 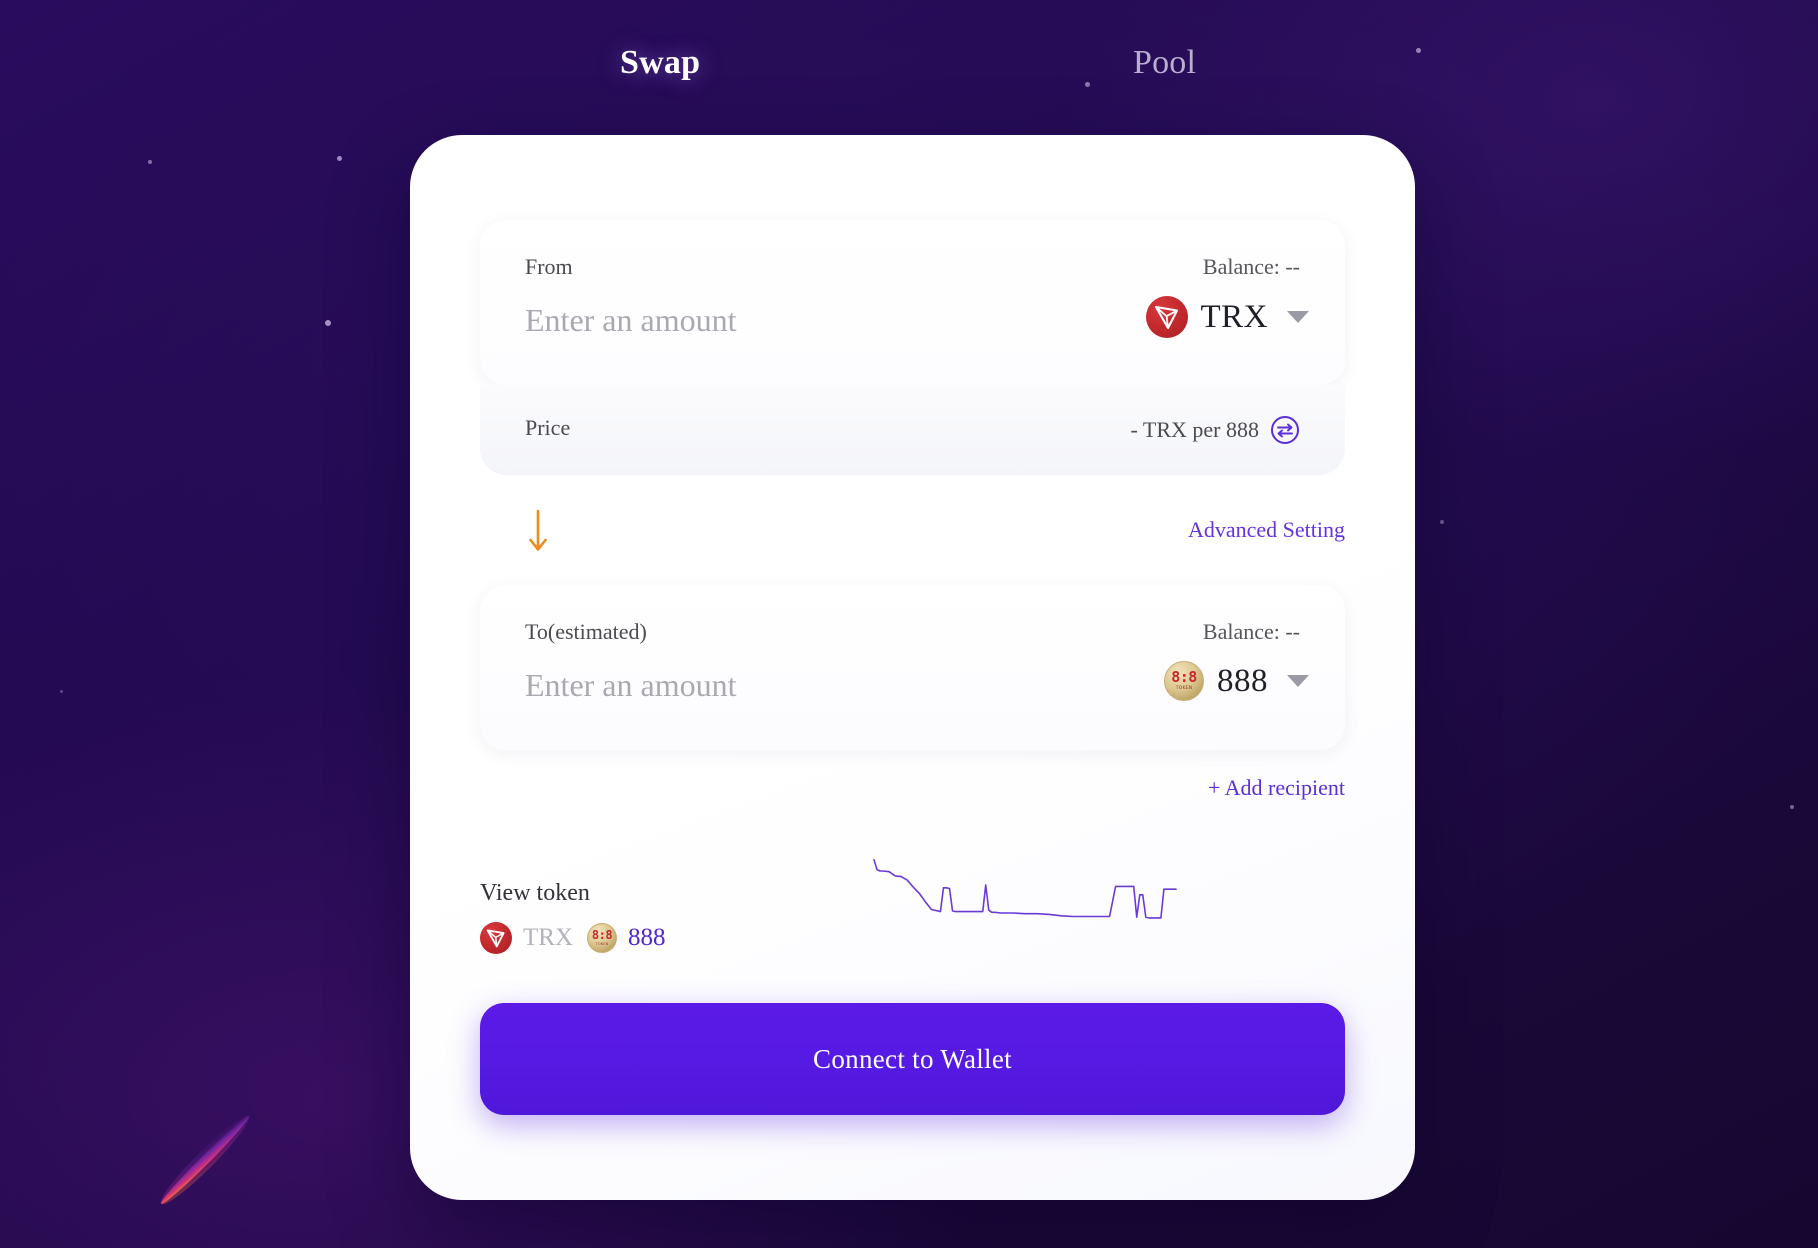 What do you see at coordinates (912, 430) in the screenshot?
I see `price-panel: Price - TRX per 888` at bounding box center [912, 430].